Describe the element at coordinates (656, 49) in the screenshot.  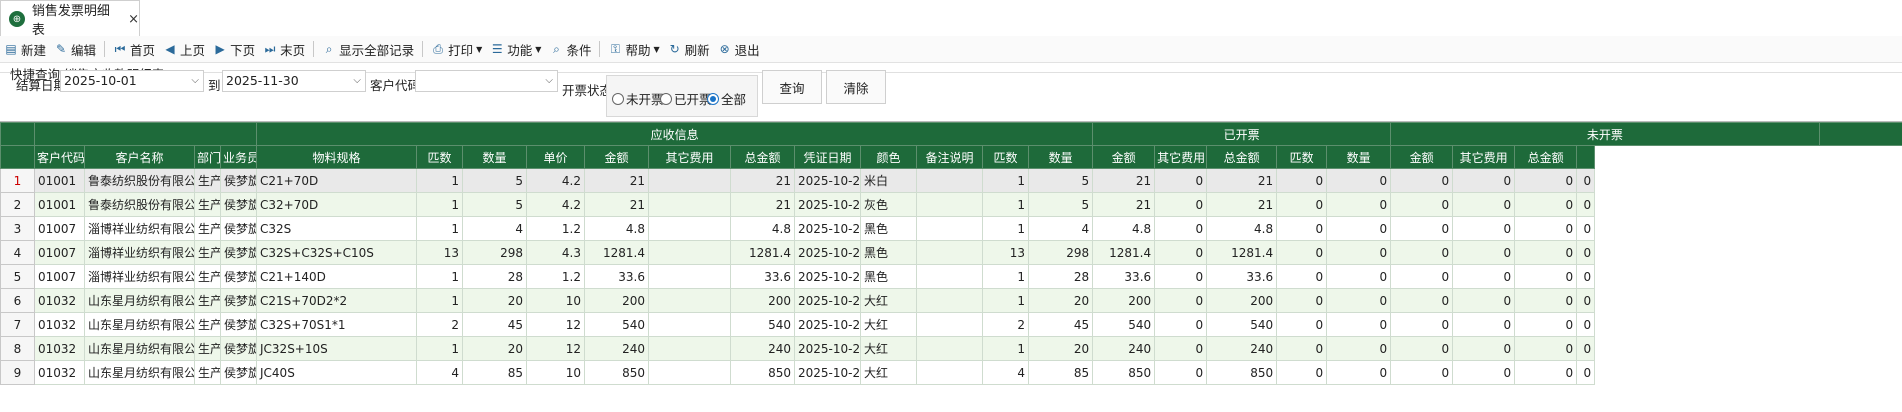
I see `caret-down-icon: ▼` at that location.